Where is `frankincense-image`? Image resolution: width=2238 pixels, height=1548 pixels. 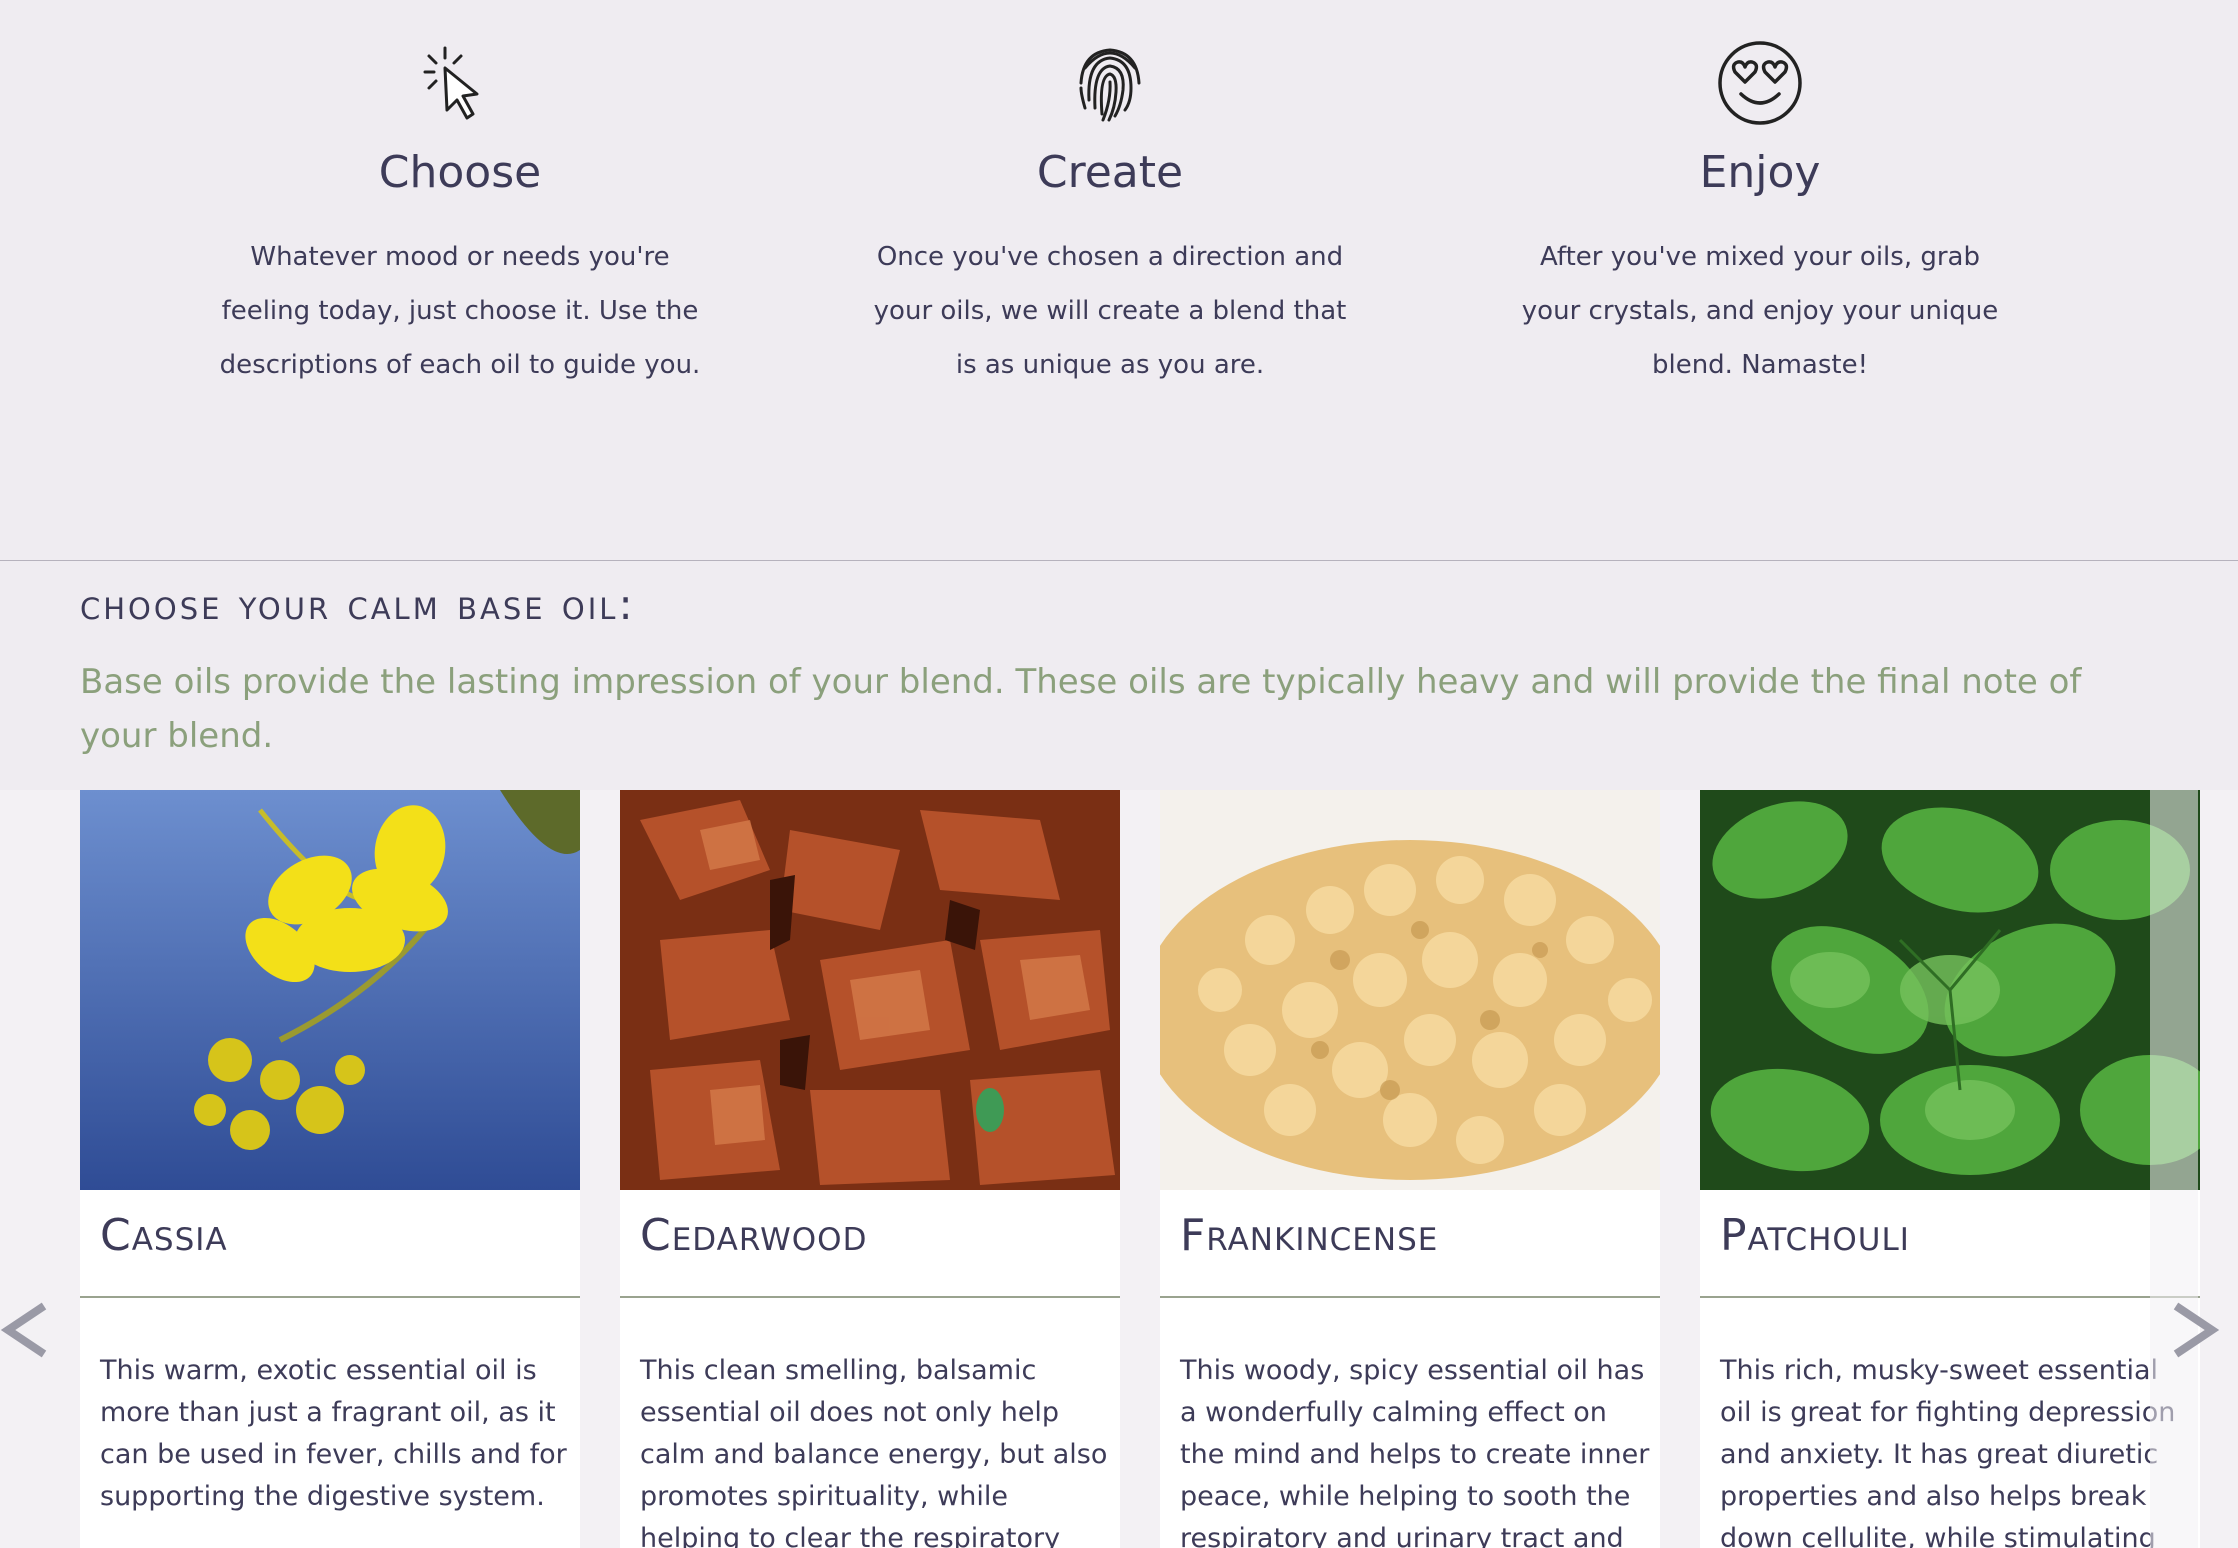
frankincense-image is located at coordinates (1410, 990).